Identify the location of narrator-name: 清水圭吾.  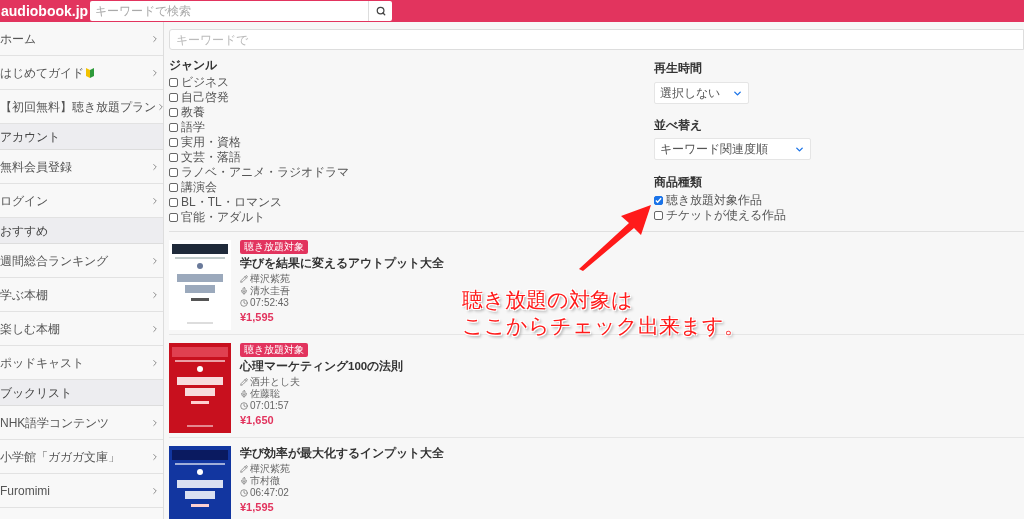
(270, 291).